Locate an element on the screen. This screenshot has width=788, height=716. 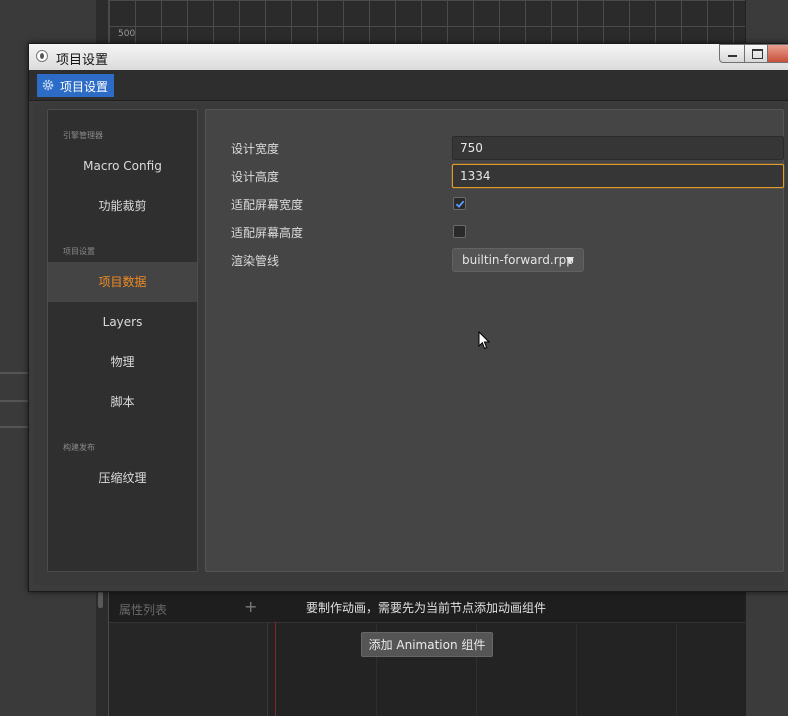
minimize-icon is located at coordinates (732, 56).